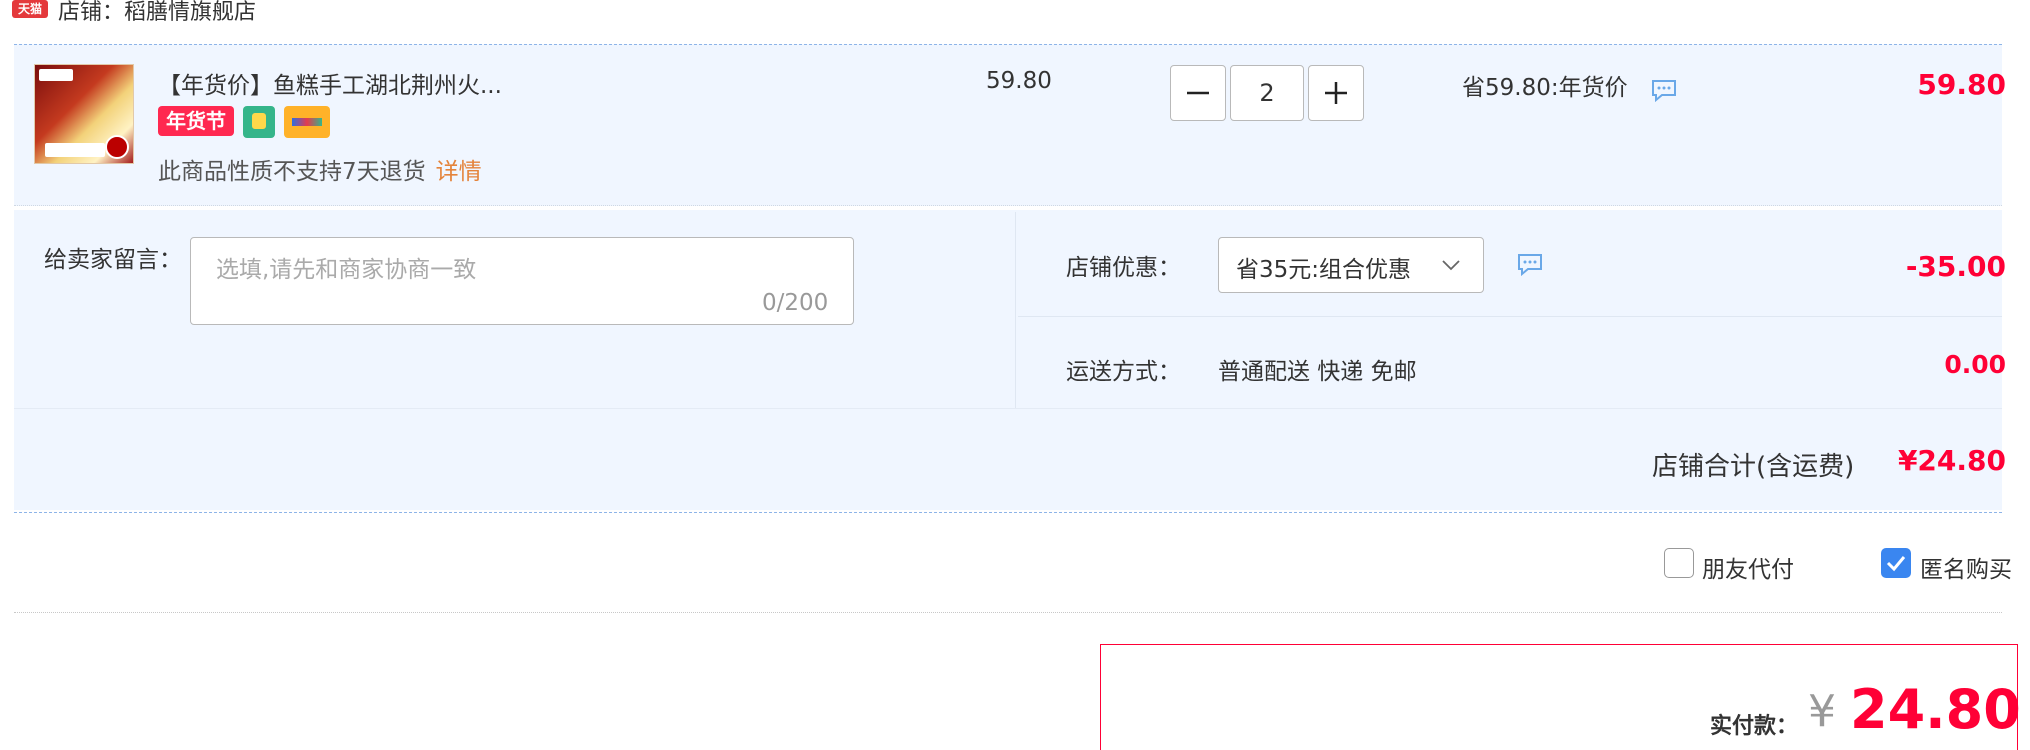 This screenshot has height=750, width=2030. I want to click on service-badge-icon, so click(259, 122).